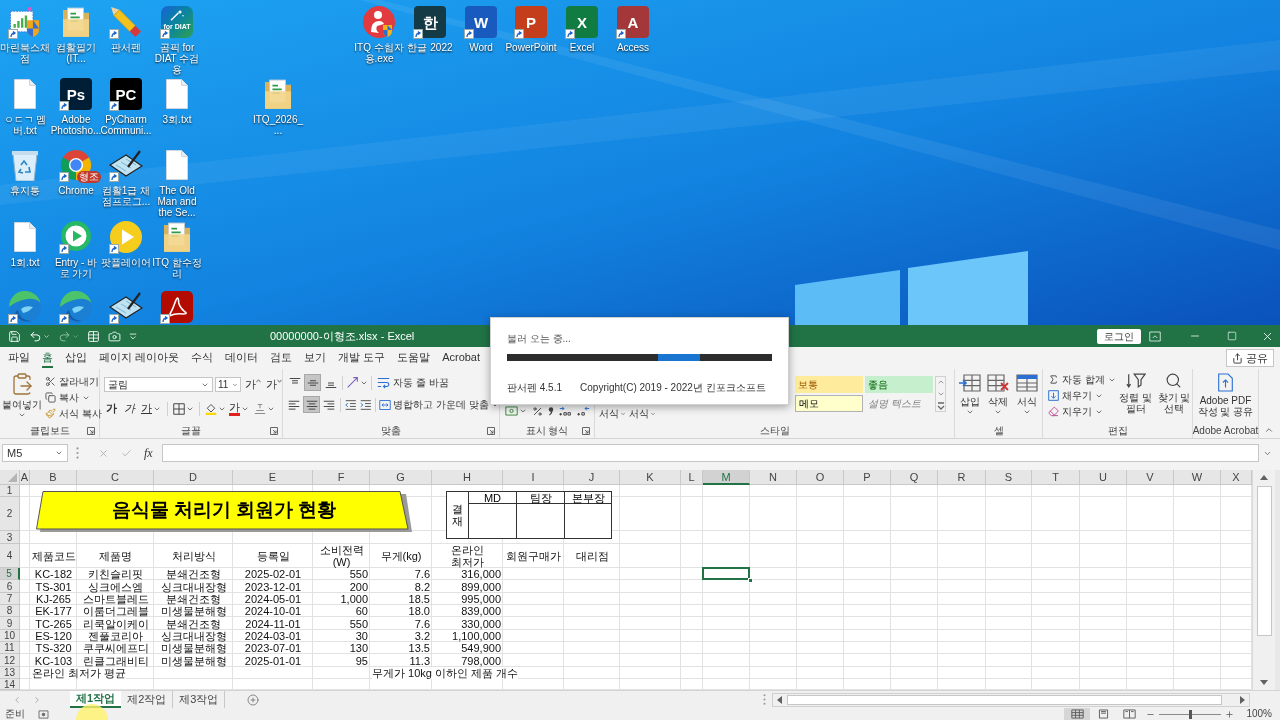  I want to click on icon-label: Entry - 바로 가기, so click(76, 268).